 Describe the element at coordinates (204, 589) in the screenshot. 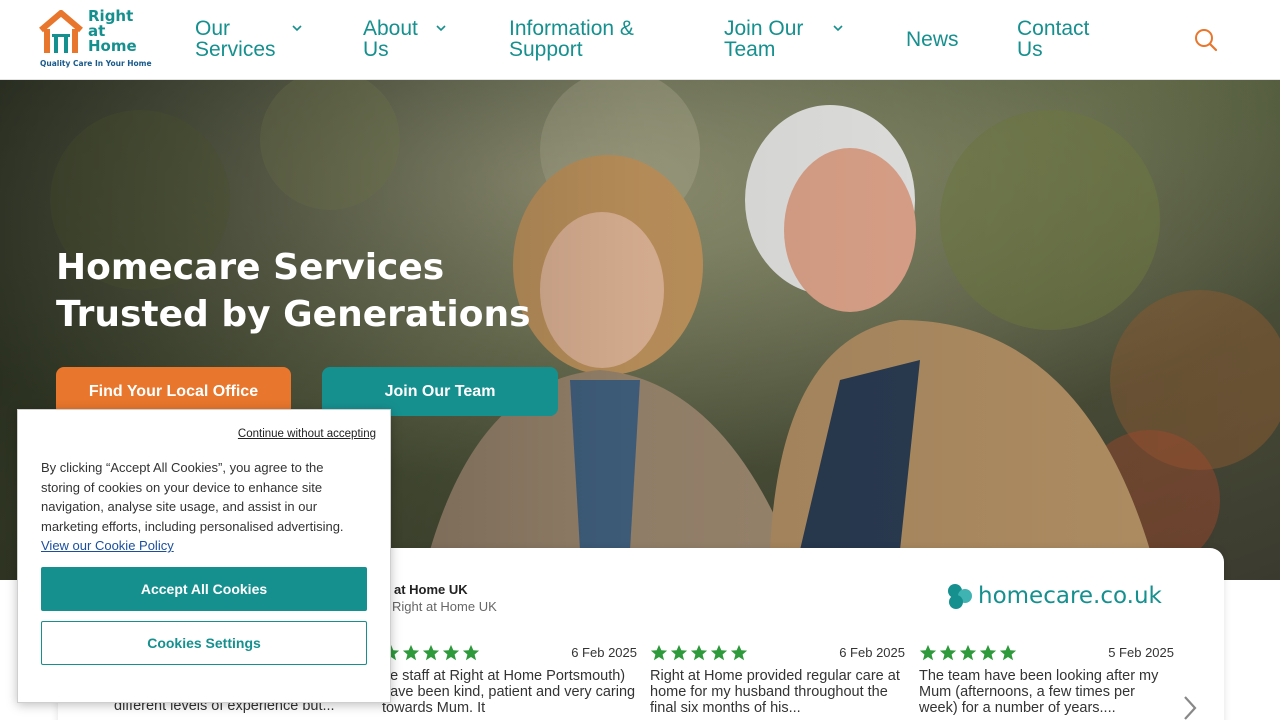

I see `accept-all-cookies-button: Accept All Cookies` at that location.